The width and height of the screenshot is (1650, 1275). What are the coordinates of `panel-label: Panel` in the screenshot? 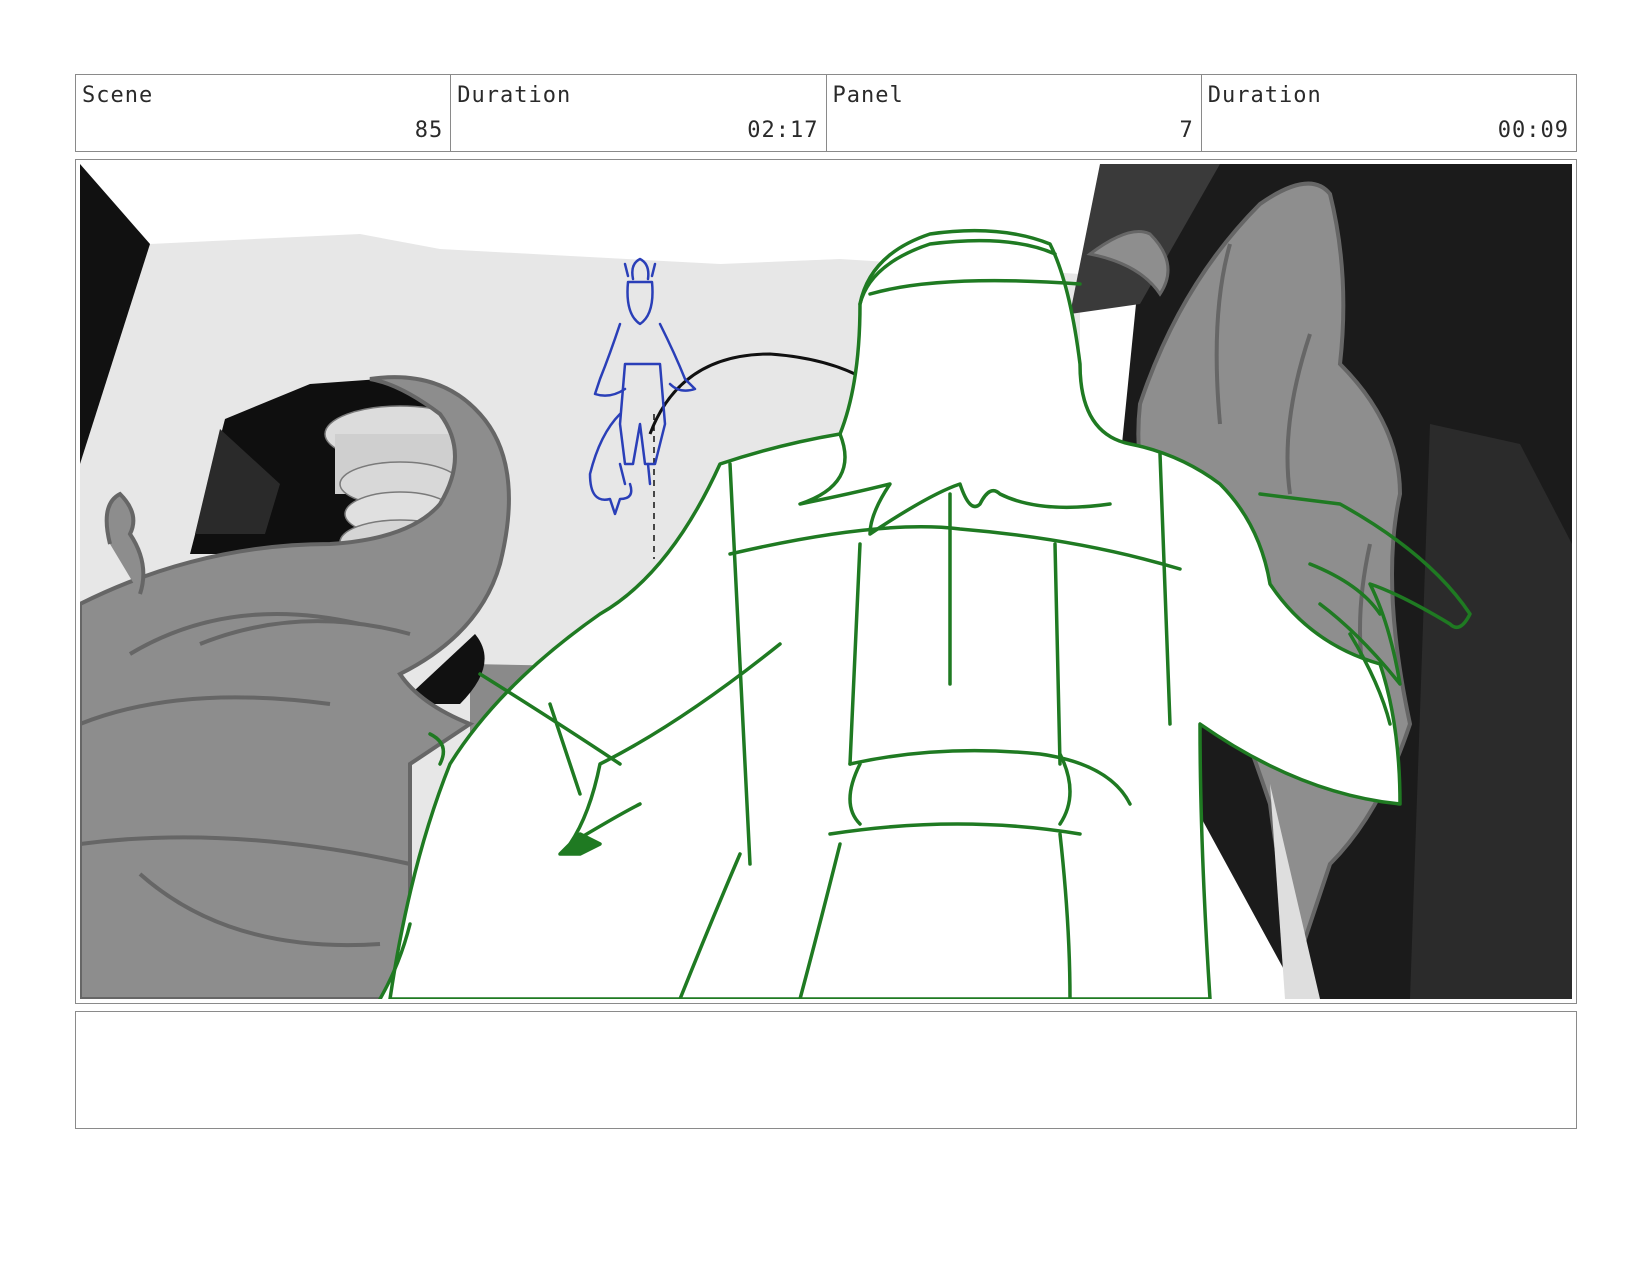 It's located at (868, 95).